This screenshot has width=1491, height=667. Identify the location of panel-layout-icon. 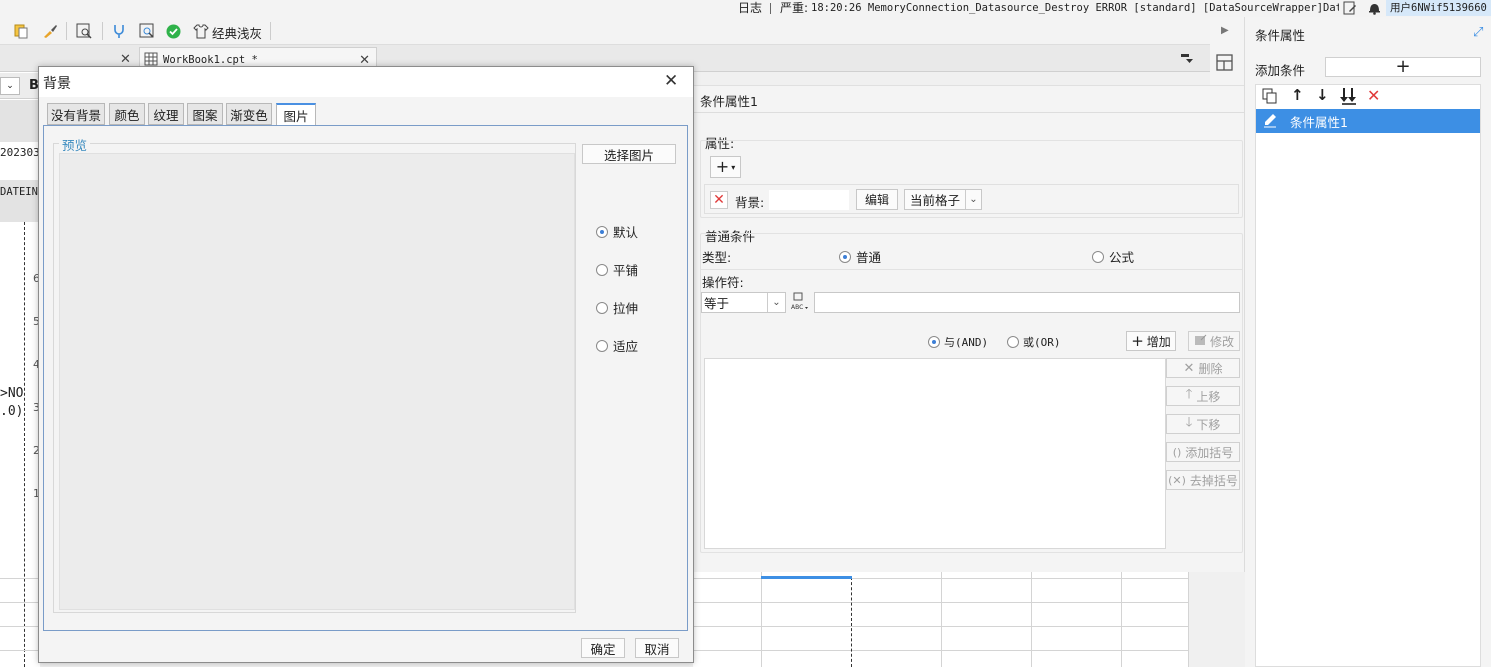
(1225, 63).